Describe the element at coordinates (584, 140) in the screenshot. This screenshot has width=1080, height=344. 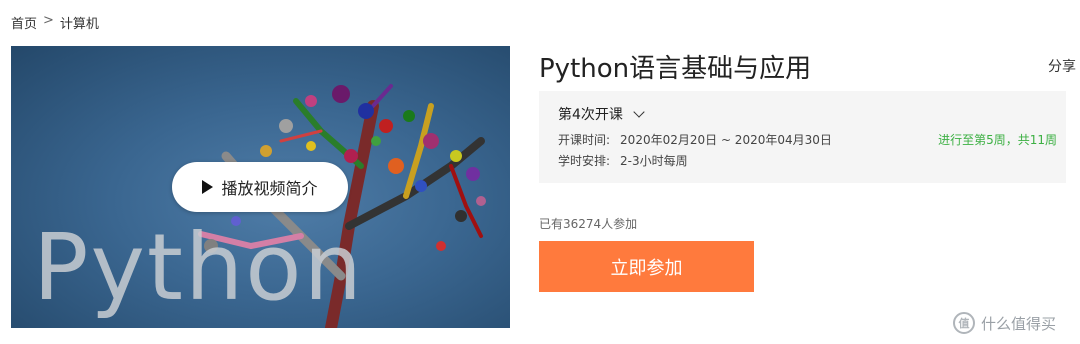
I see `session-time-label: 开课时间:` at that location.